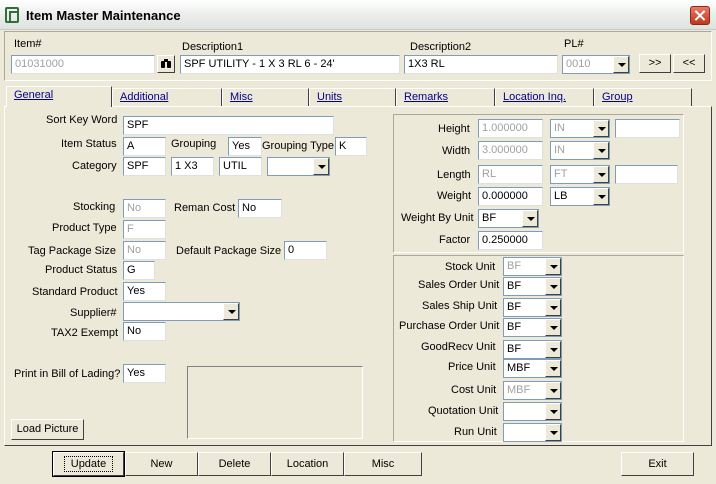 The image size is (716, 484). I want to click on tab-remarks: Remarks, so click(445, 97).